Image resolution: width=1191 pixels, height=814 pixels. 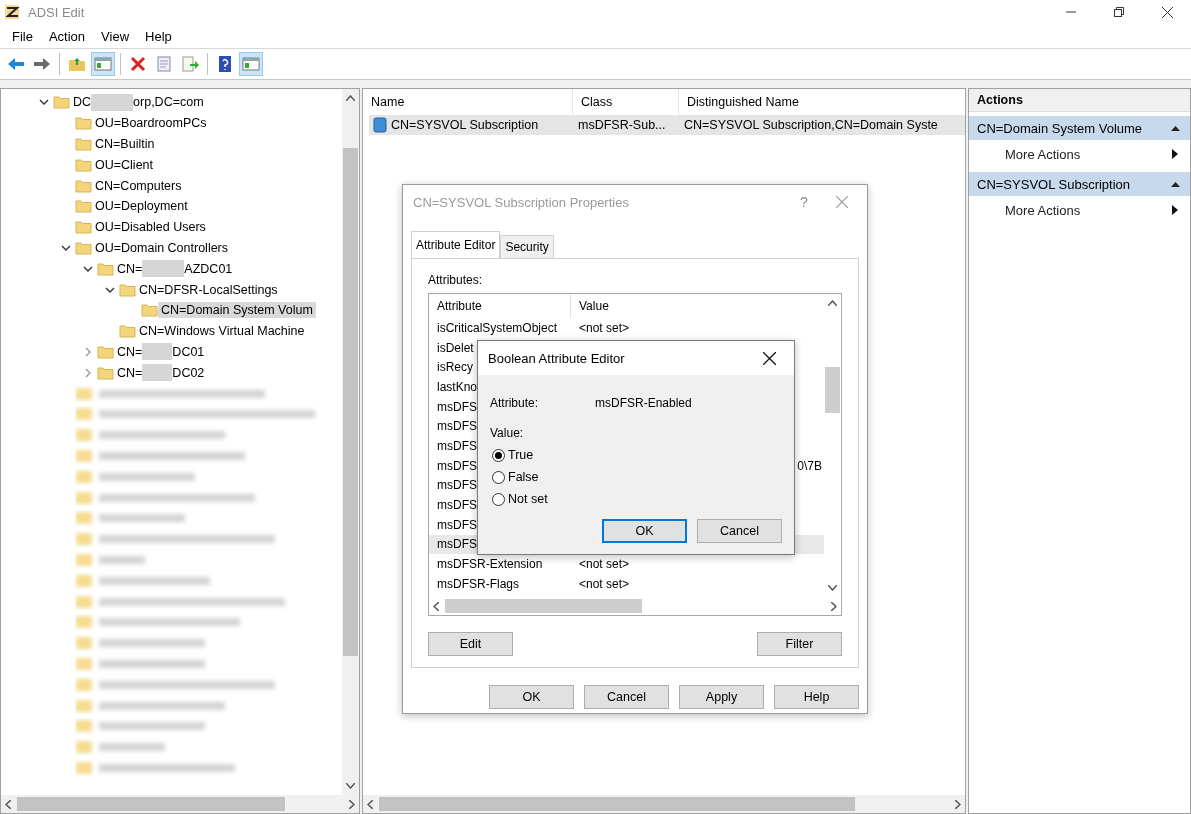 I want to click on help-button: ?, so click(x=804, y=202).